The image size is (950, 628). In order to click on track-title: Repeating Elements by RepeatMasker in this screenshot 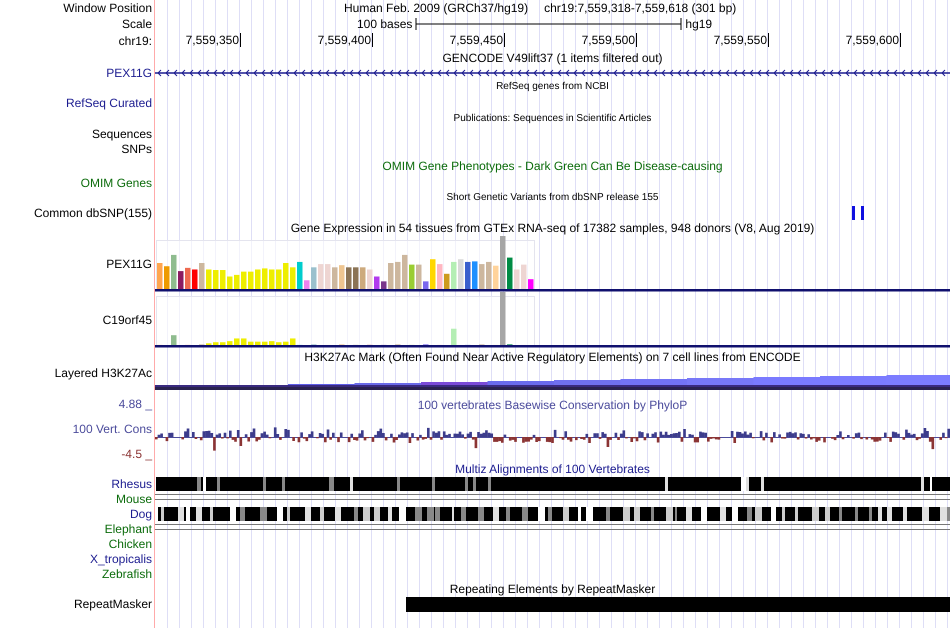, I will do `click(553, 589)`.